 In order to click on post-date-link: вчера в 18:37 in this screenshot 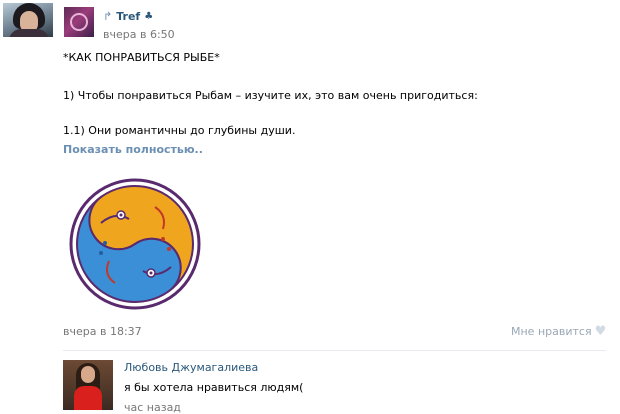, I will do `click(102, 331)`.